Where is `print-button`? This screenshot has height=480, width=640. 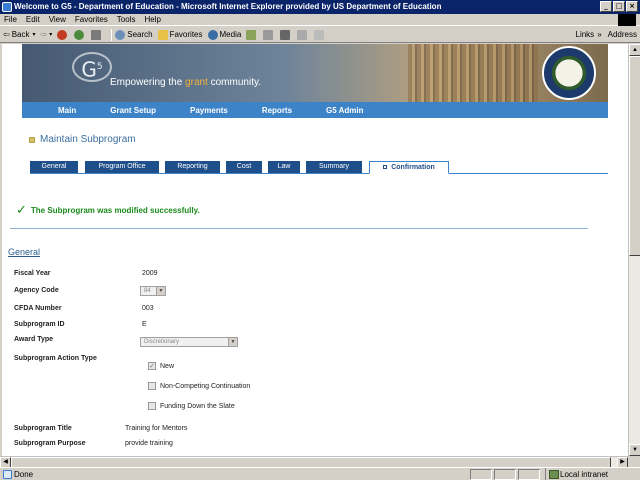
print-button is located at coordinates (286, 34).